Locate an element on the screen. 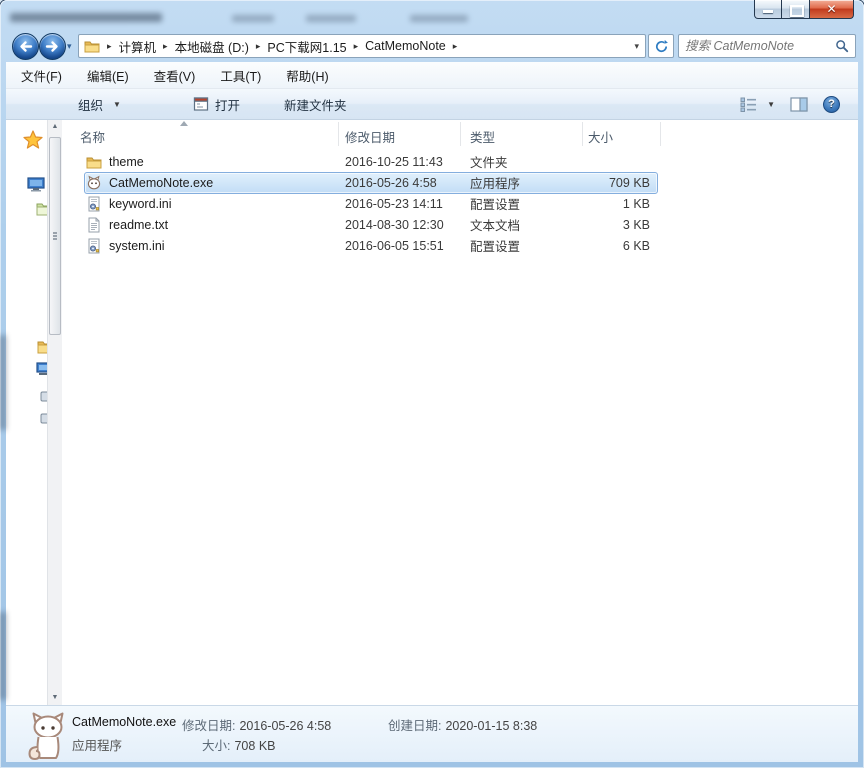  menu-file: 文件(F) is located at coordinates (41, 75).